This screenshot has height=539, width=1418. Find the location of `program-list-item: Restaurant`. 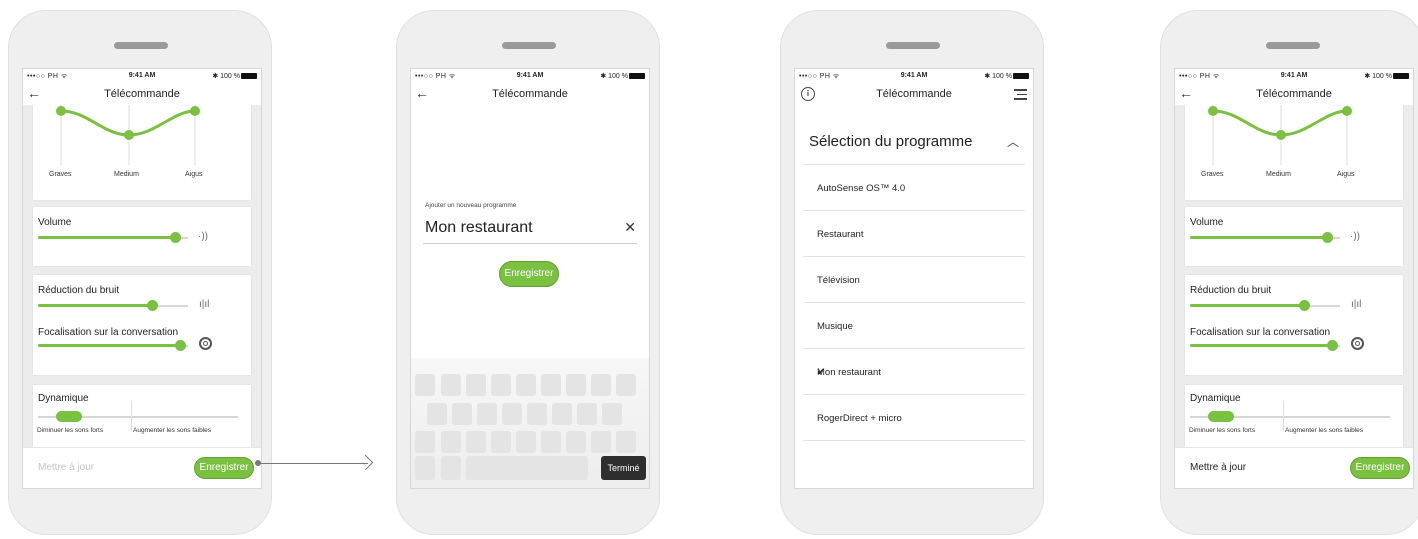

program-list-item: Restaurant is located at coordinates (914, 233).